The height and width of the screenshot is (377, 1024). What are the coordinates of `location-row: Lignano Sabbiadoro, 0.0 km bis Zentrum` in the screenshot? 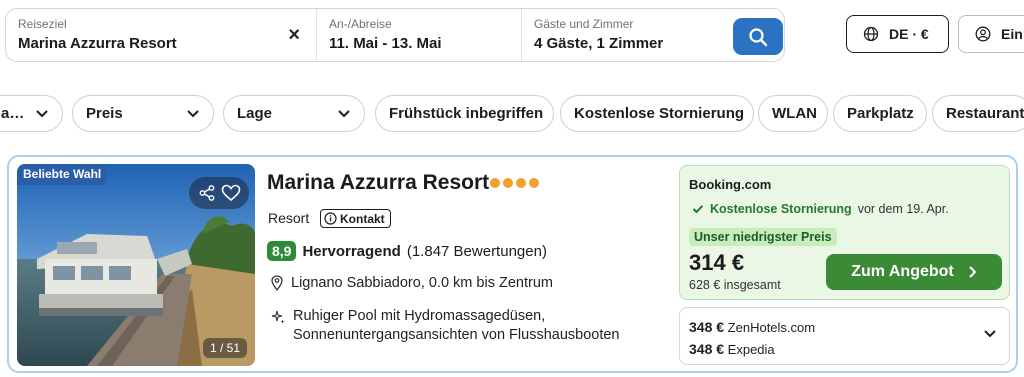 It's located at (412, 283).